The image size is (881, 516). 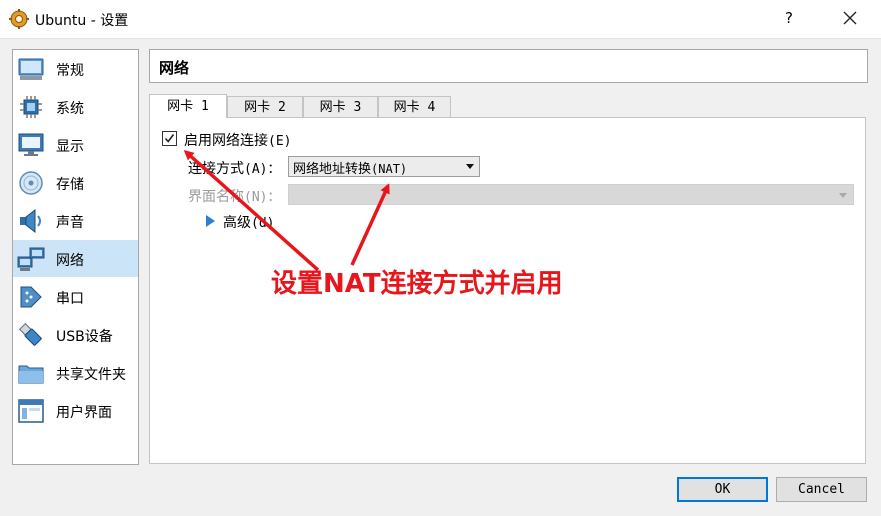 I want to click on general-monitor-icon, so click(x=31, y=69).